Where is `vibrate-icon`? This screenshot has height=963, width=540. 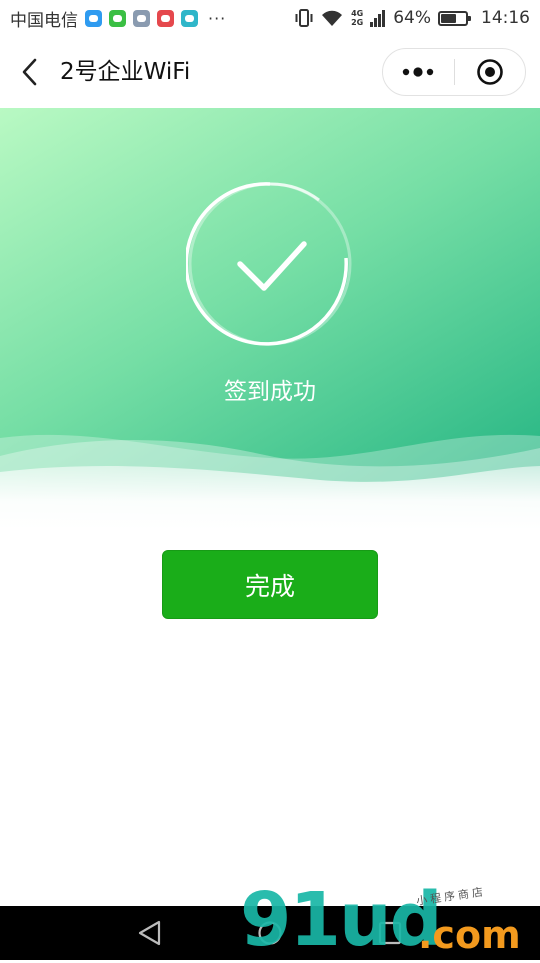 vibrate-icon is located at coordinates (304, 18).